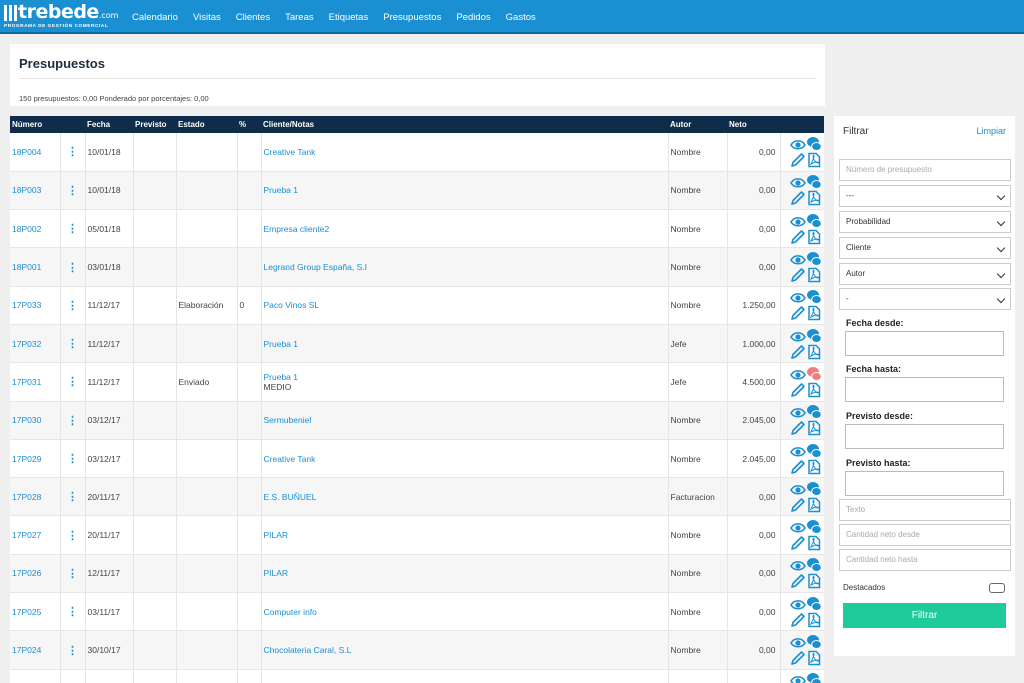 This screenshot has width=1024, height=683. What do you see at coordinates (997, 588) in the screenshot?
I see `destacados-toggle` at bounding box center [997, 588].